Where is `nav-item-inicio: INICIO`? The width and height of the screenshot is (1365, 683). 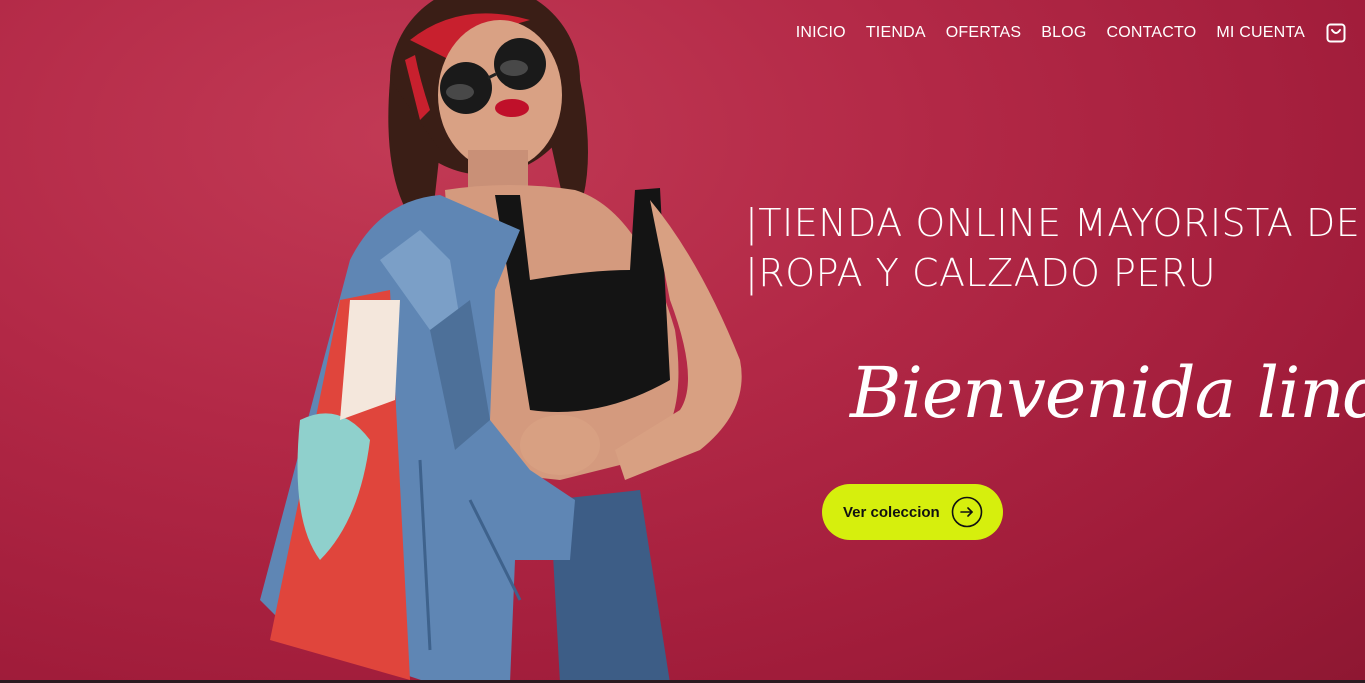
nav-item-inicio: INICIO is located at coordinates (821, 33).